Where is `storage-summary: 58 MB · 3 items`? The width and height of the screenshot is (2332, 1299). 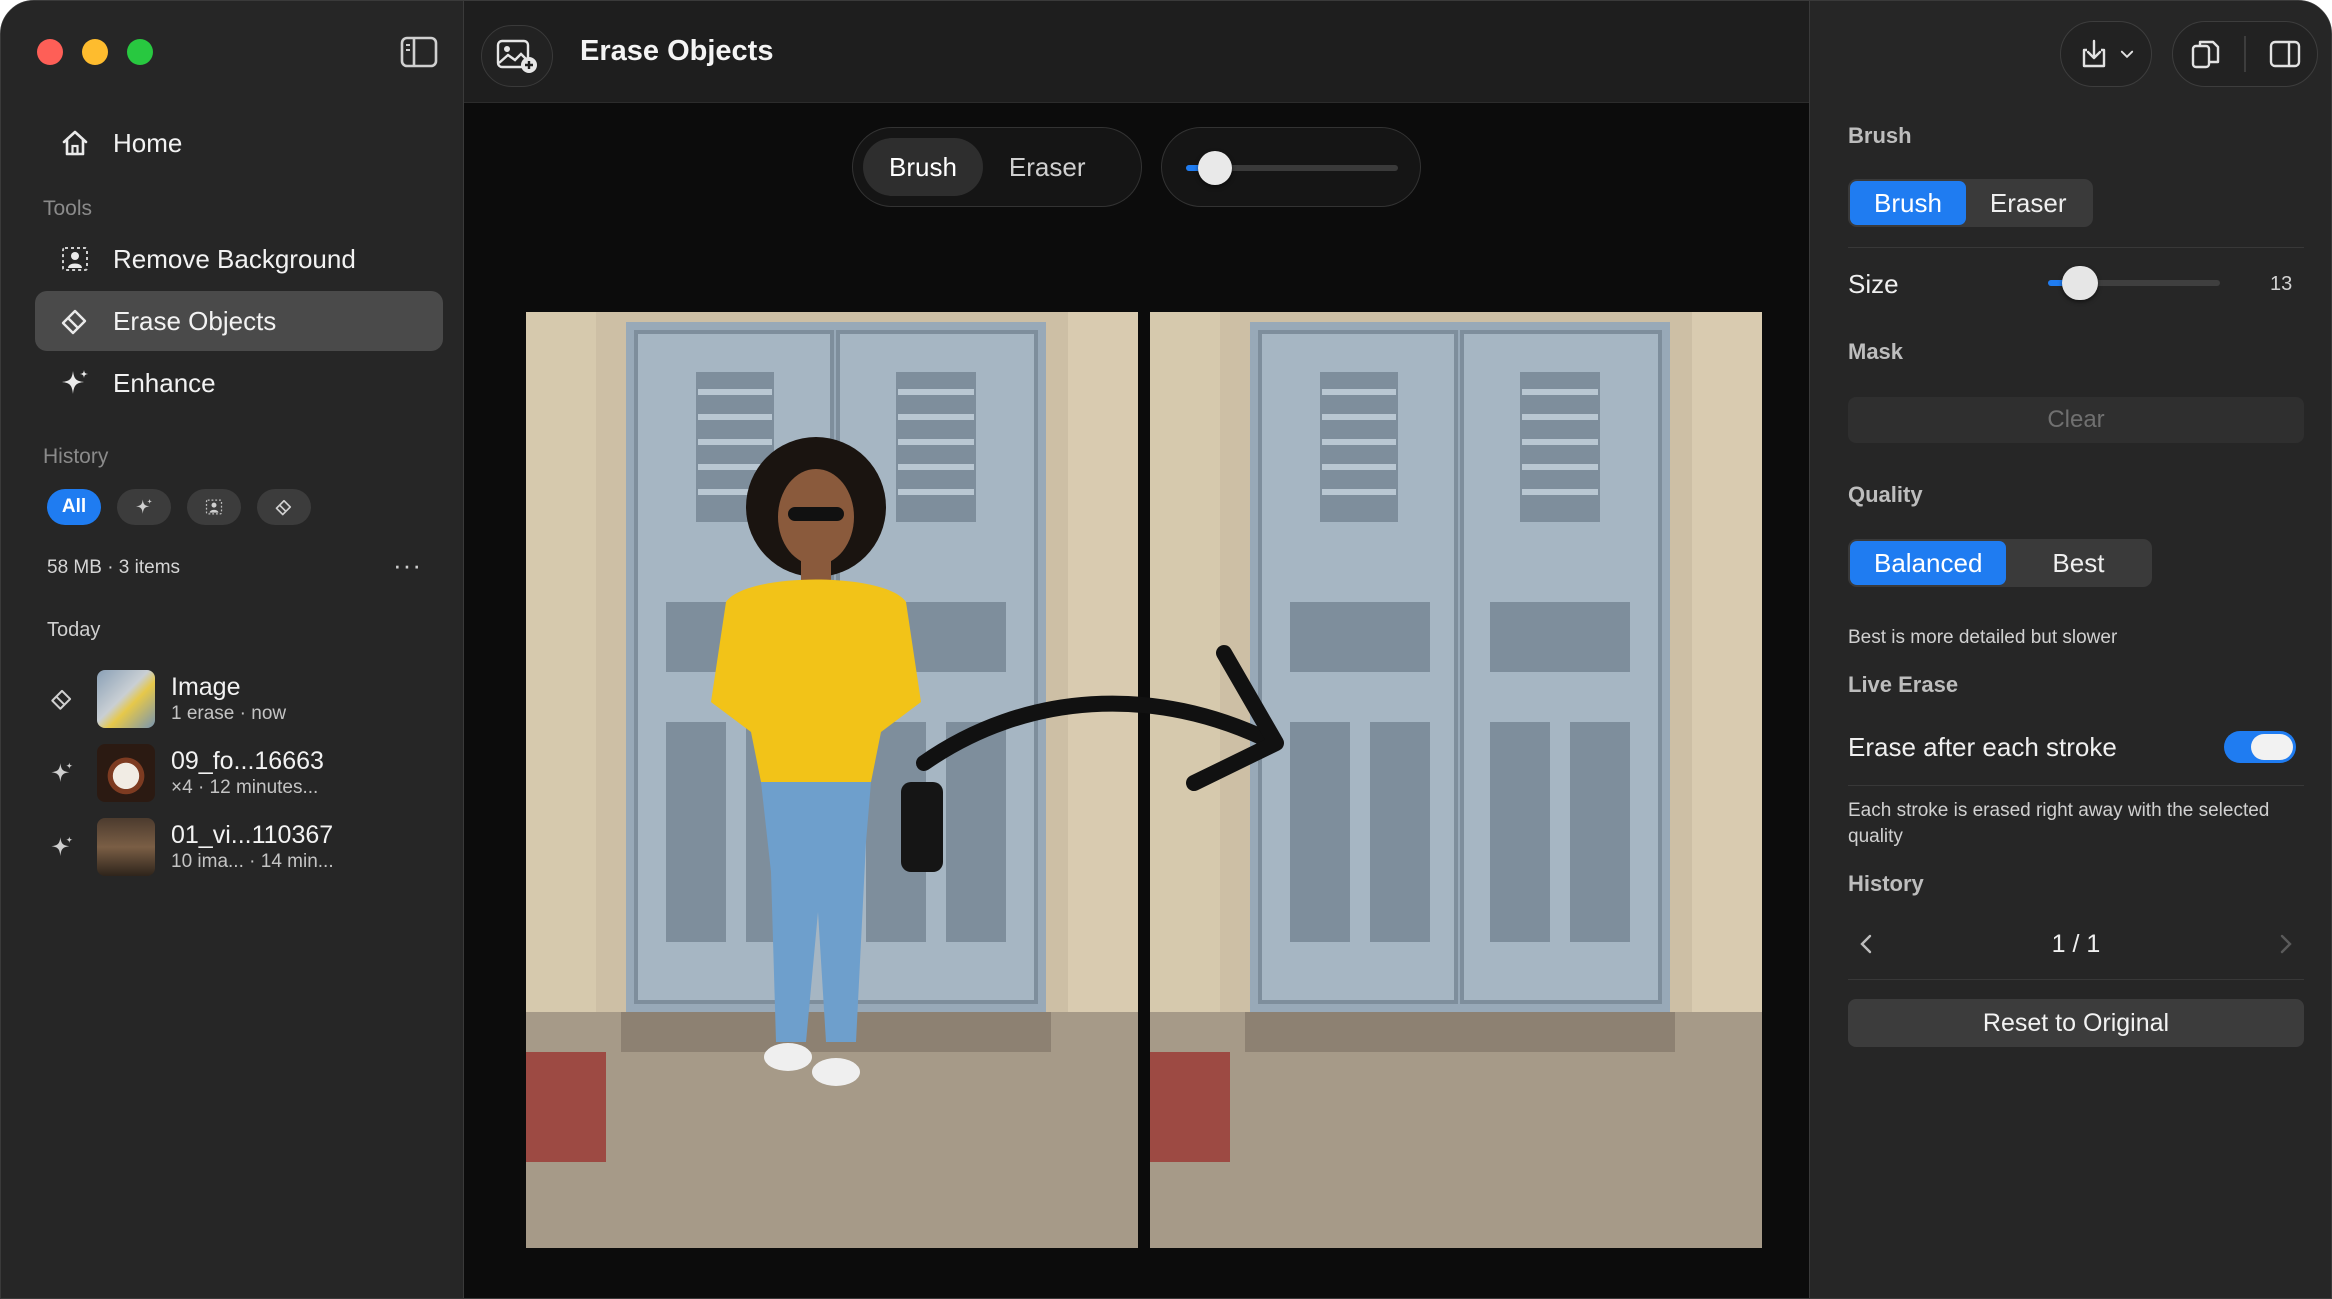
storage-summary: 58 MB · 3 items is located at coordinates (114, 567).